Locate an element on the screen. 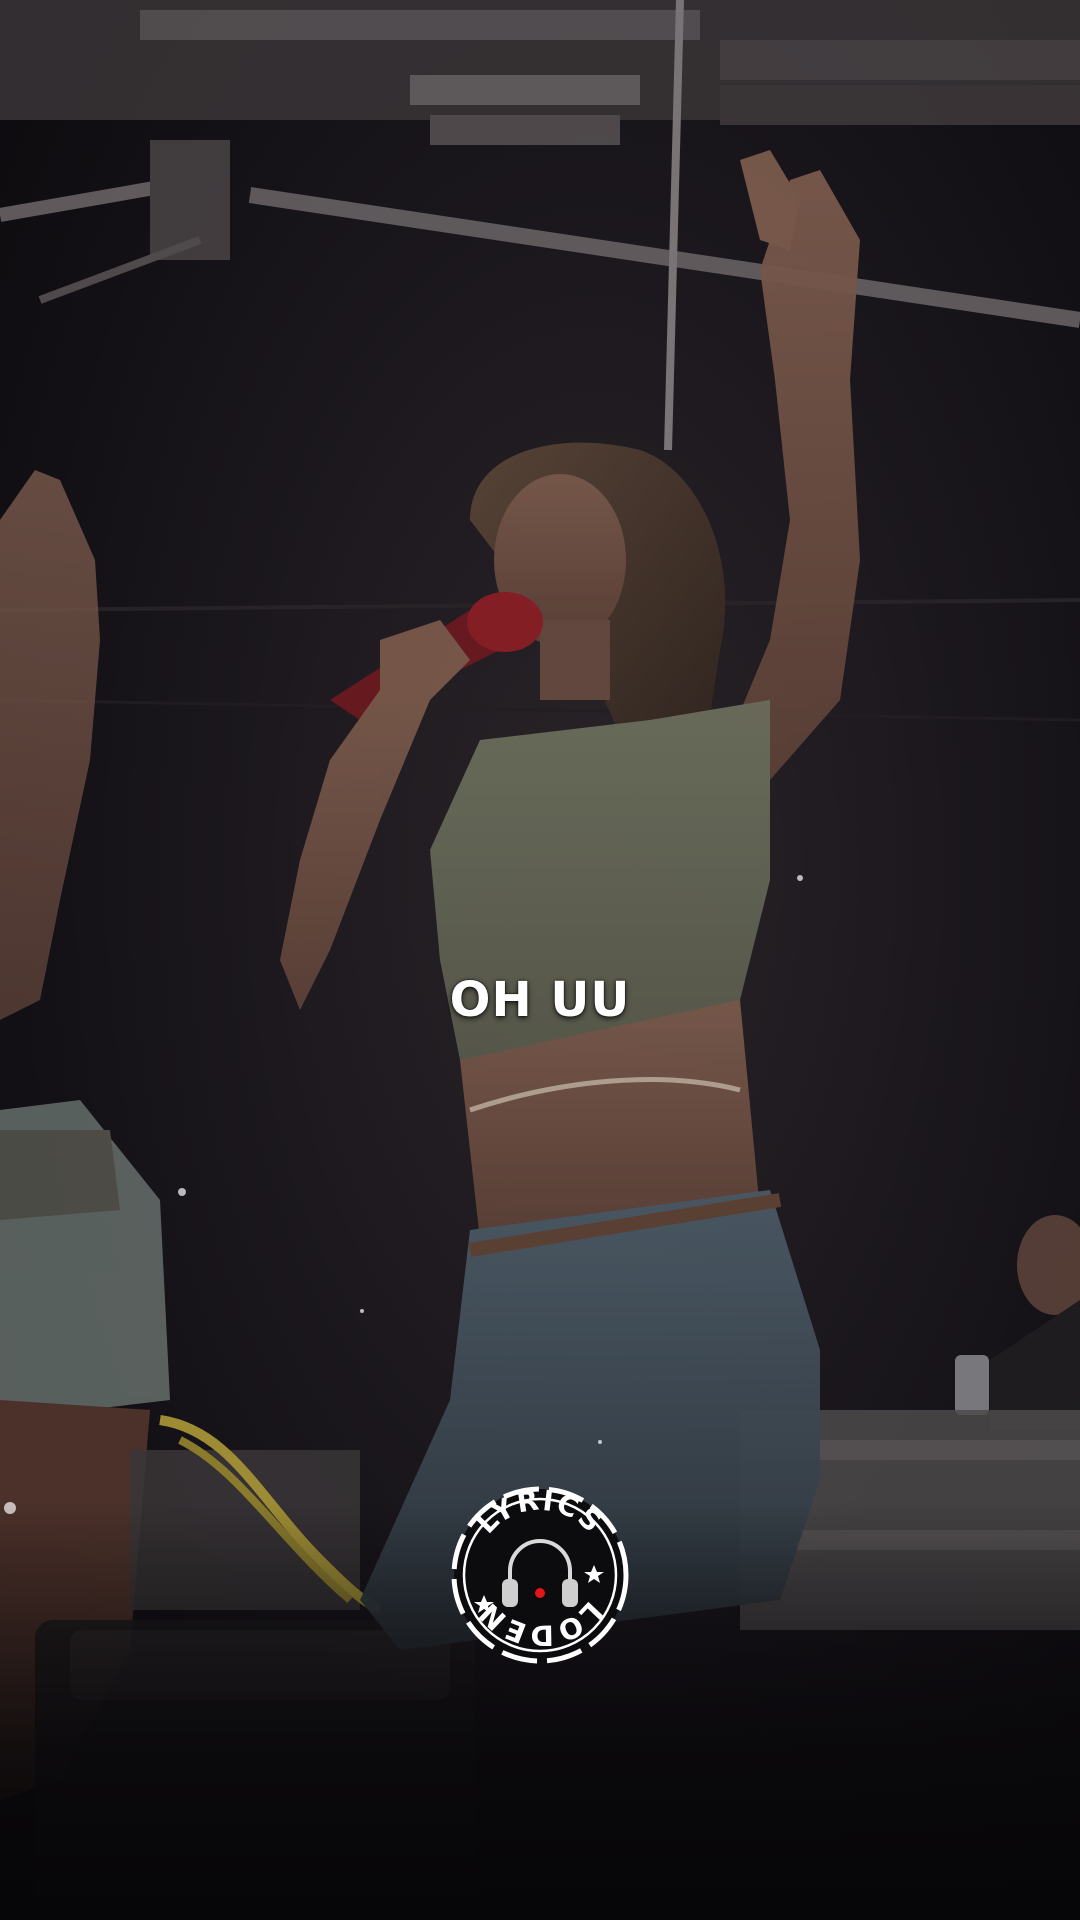  lyrics-loden-watermark: LYRICS LODEN is located at coordinates (540, 1575).